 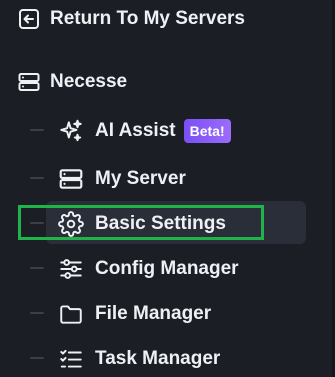 I want to click on sidebar-item-config-manager: Config Manager, so click(x=148, y=269).